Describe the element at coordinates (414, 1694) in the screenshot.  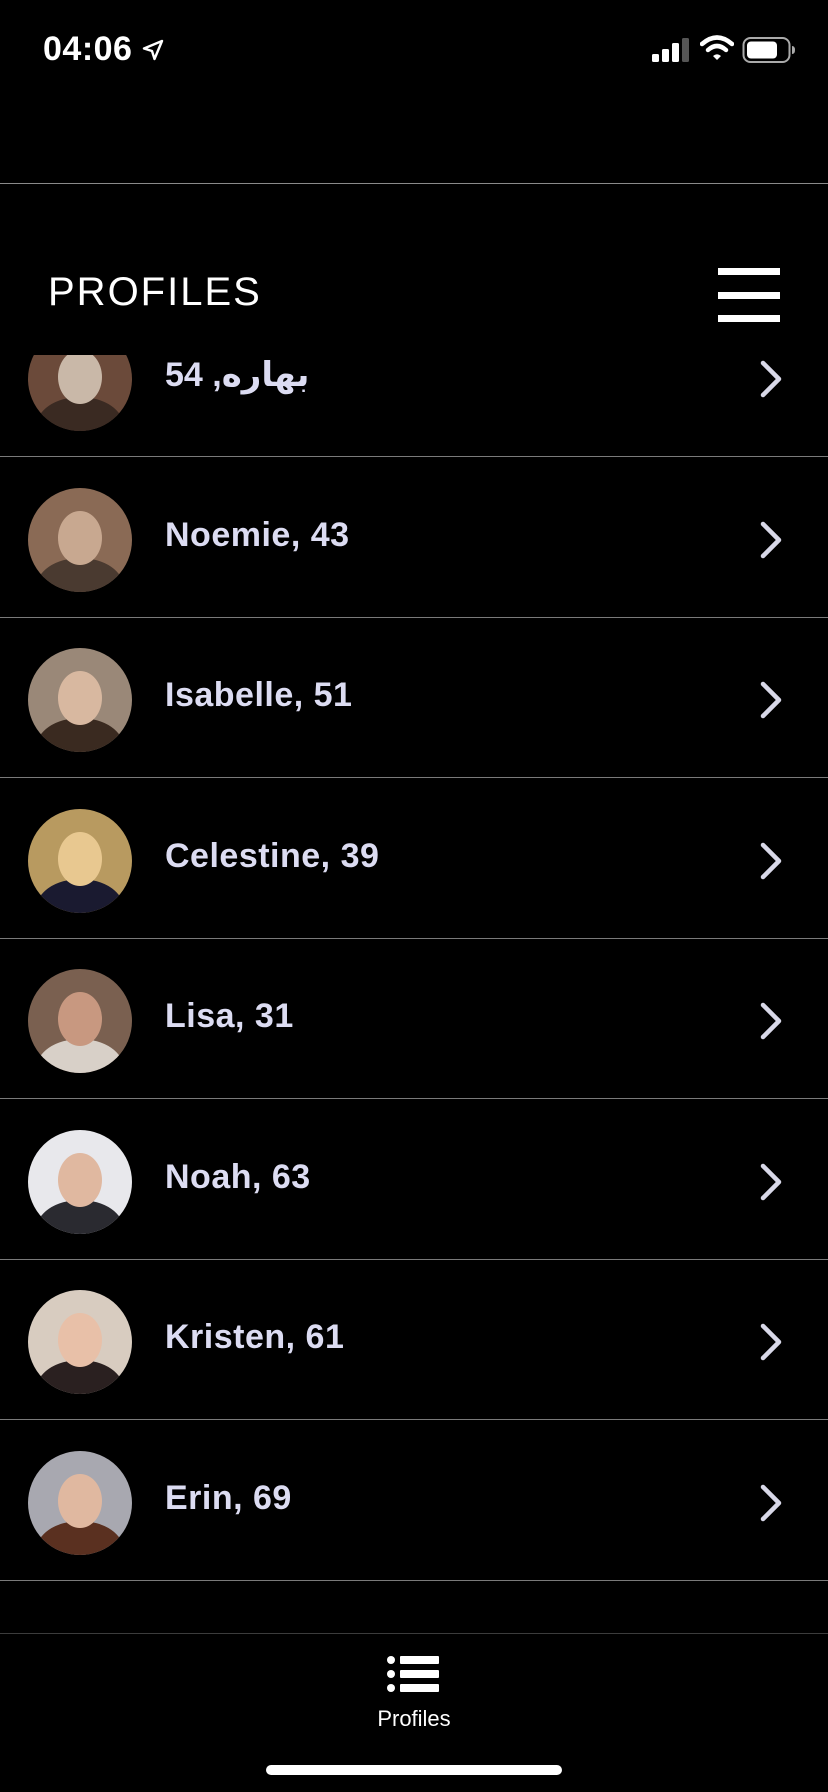
I see `tab-profiles: Profiles` at that location.